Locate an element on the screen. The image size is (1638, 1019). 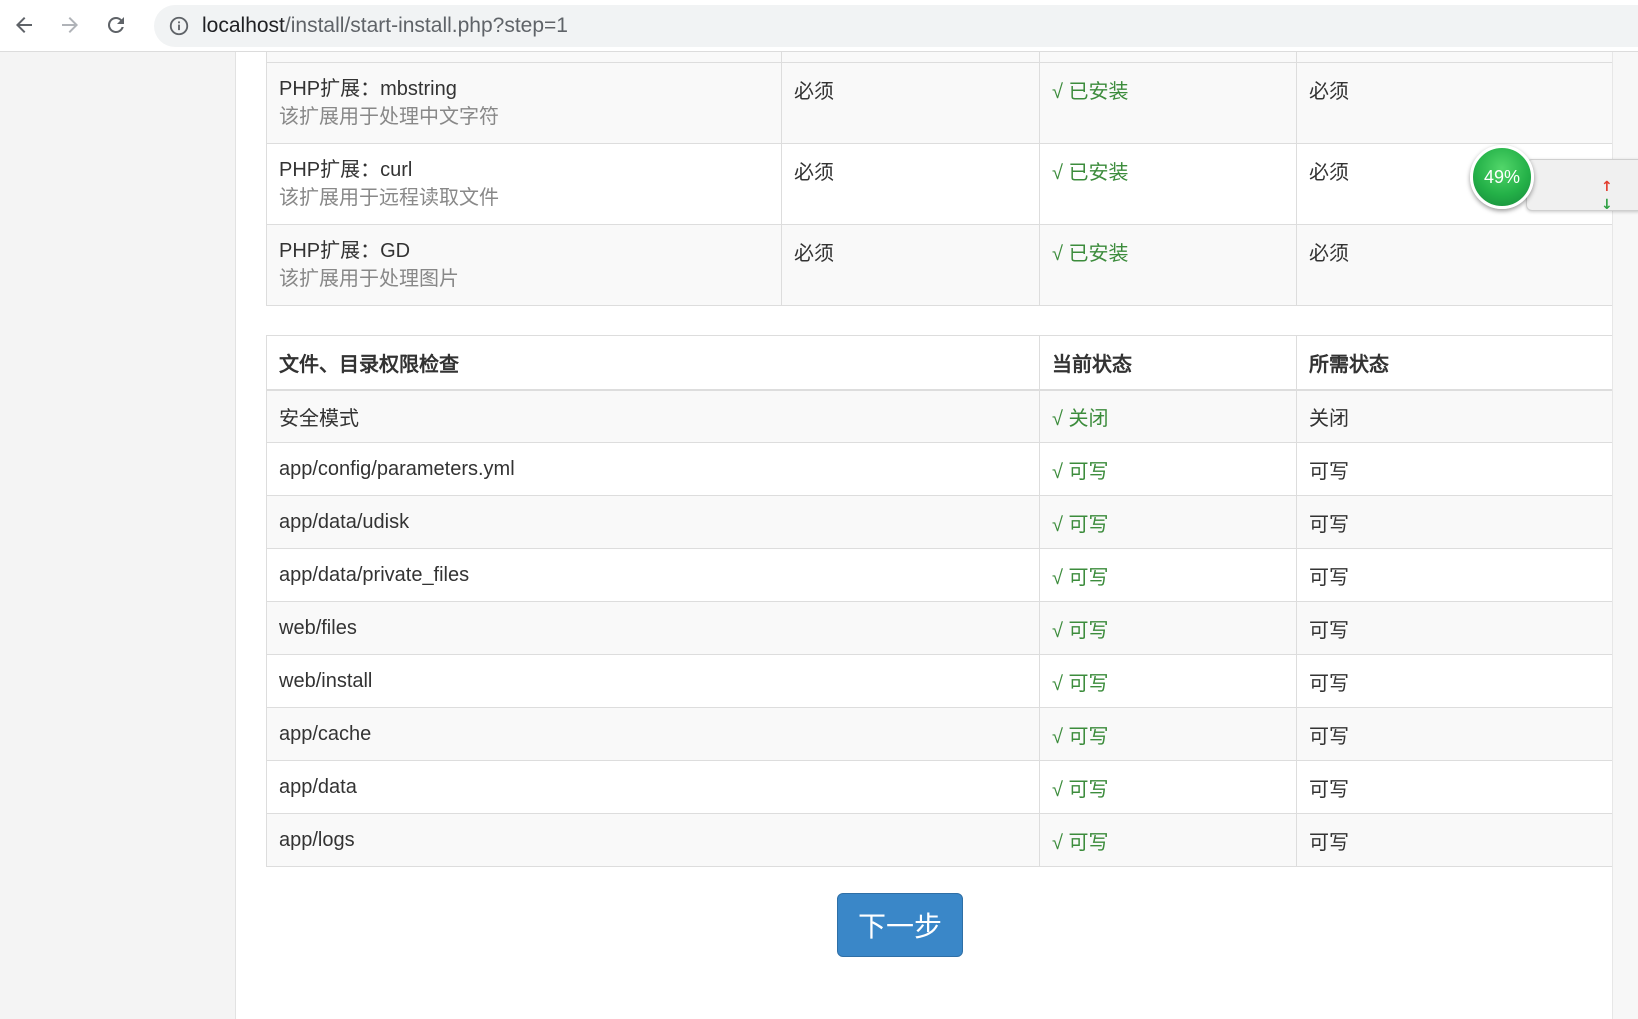
speed-tab: ↑ ↓ is located at coordinates (1582, 186).